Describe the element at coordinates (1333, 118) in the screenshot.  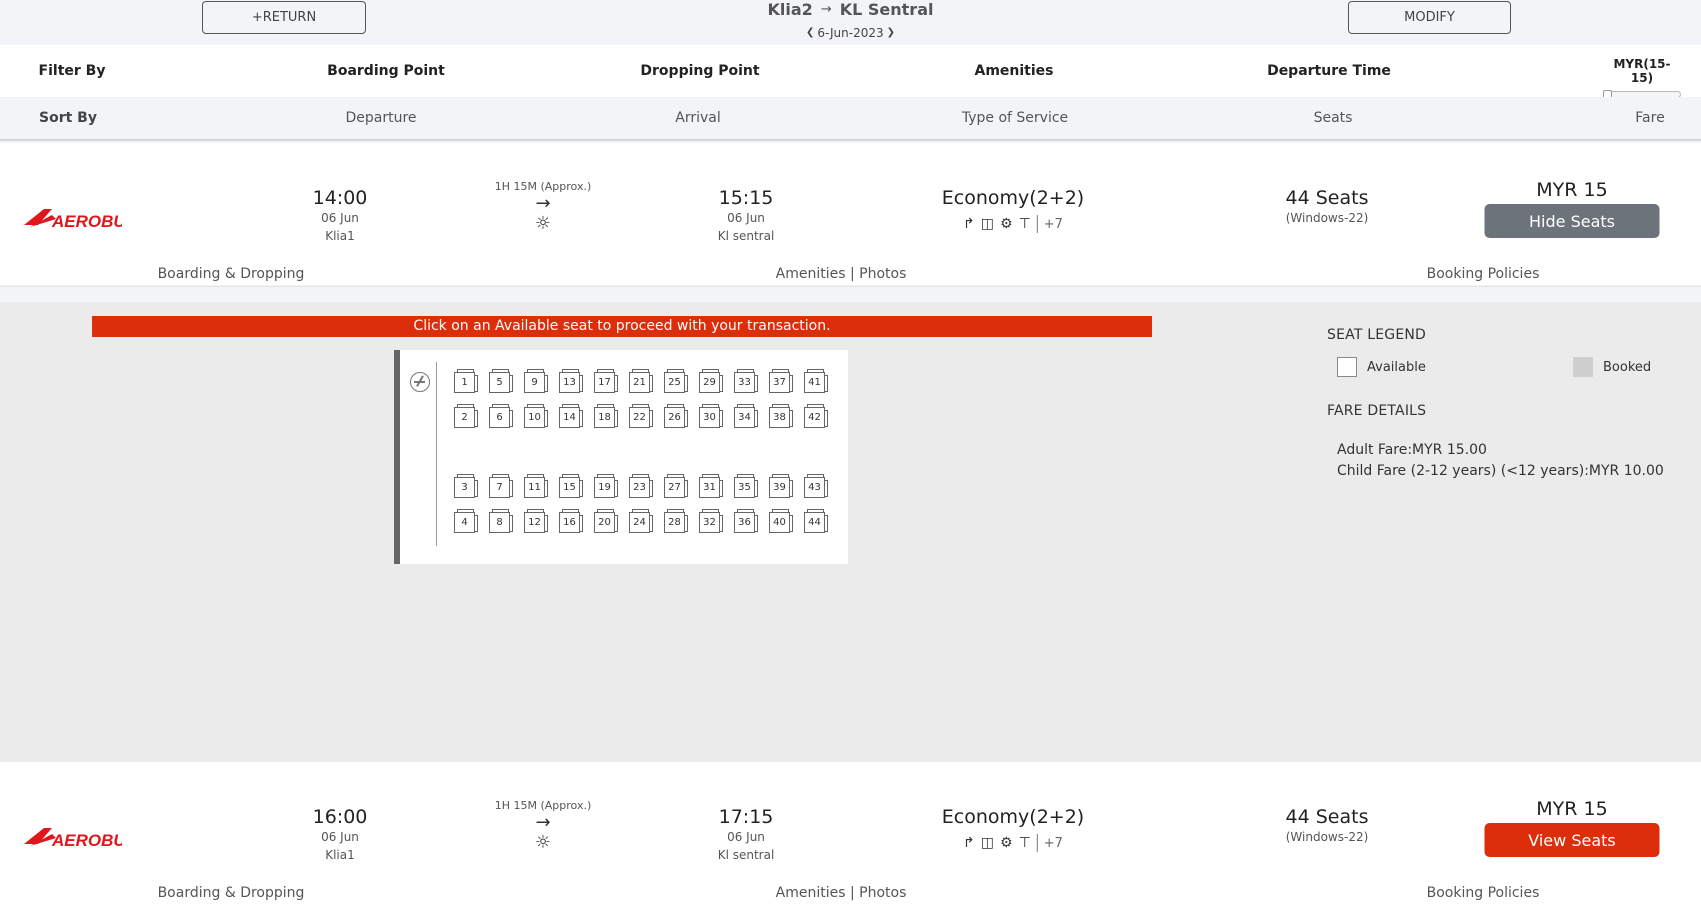
I see `sort-seats: Seats` at that location.